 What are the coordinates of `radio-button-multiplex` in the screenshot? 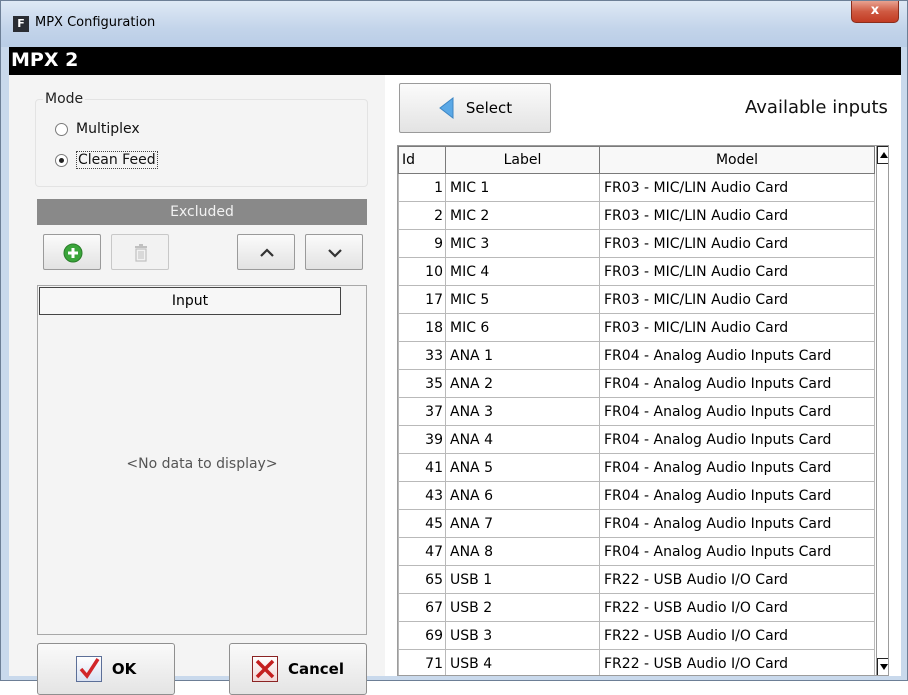 It's located at (61, 129).